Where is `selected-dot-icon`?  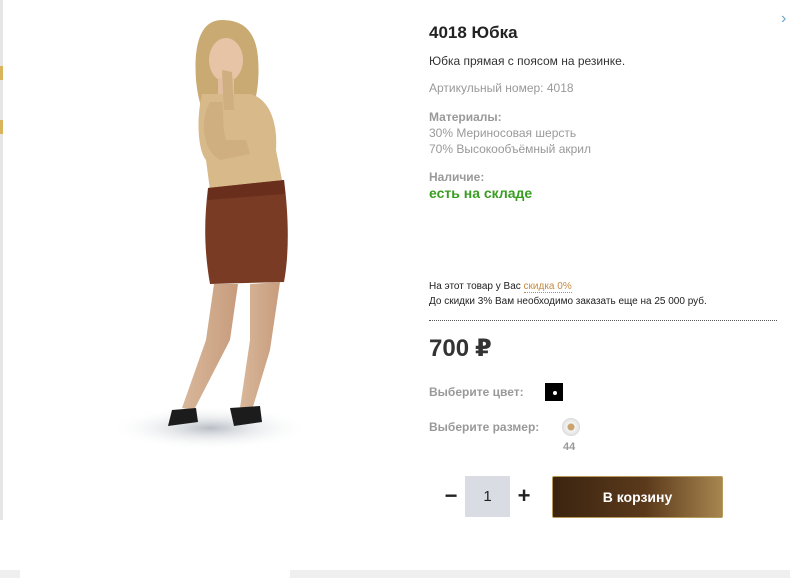
selected-dot-icon is located at coordinates (555, 393).